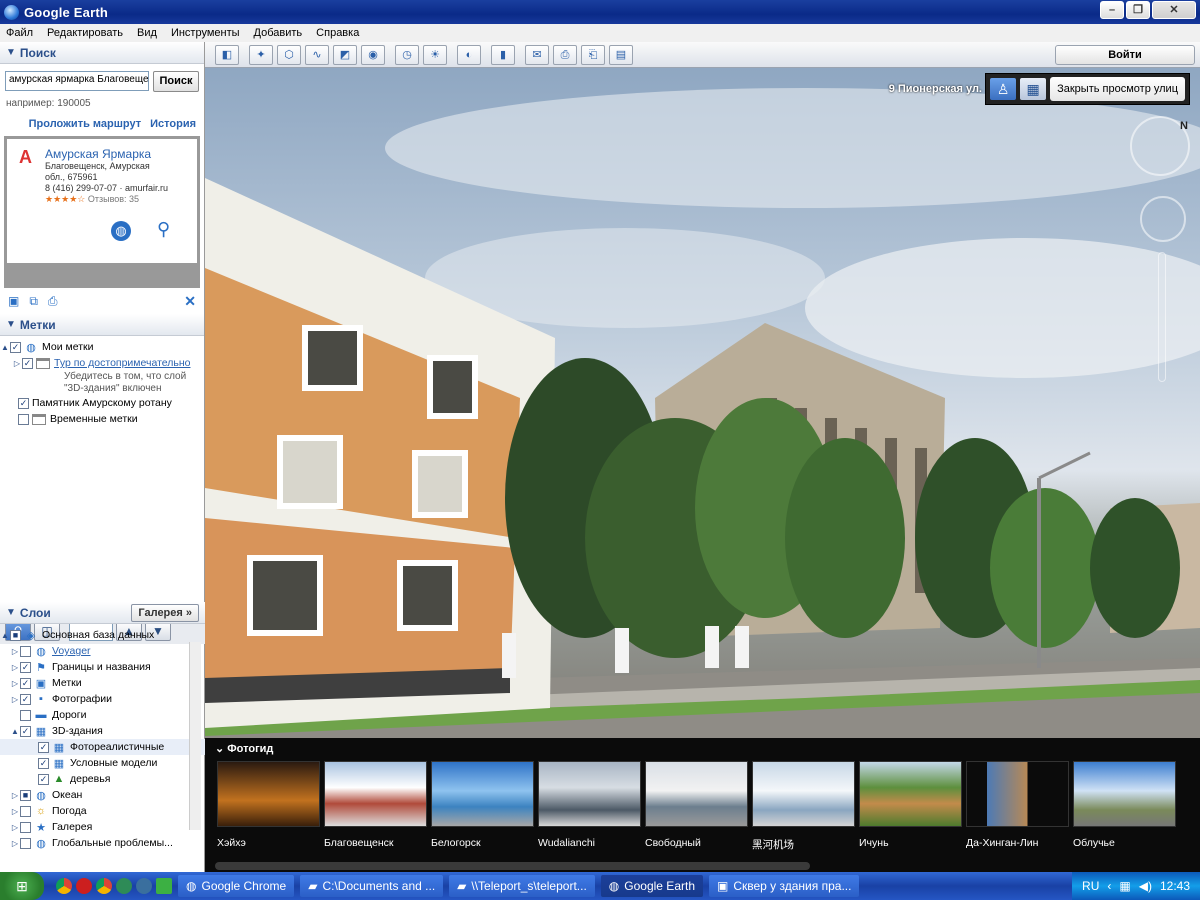 The width and height of the screenshot is (1200, 900). What do you see at coordinates (373, 54) in the screenshot?
I see `record-tour-icon: ◉` at bounding box center [373, 54].